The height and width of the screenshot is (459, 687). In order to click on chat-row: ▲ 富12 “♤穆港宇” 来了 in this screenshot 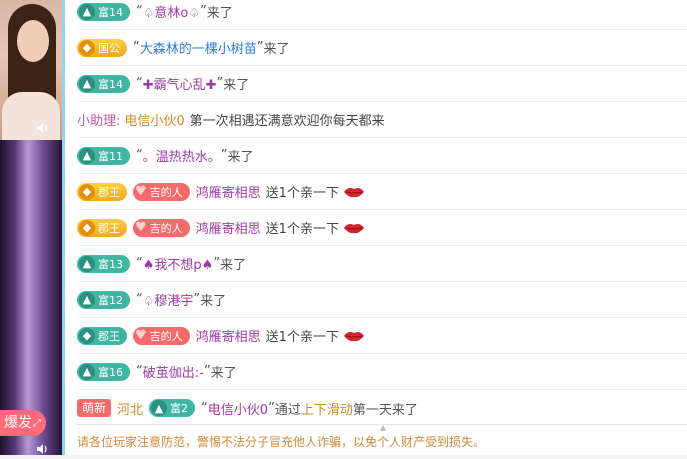, I will do `click(382, 300)`.